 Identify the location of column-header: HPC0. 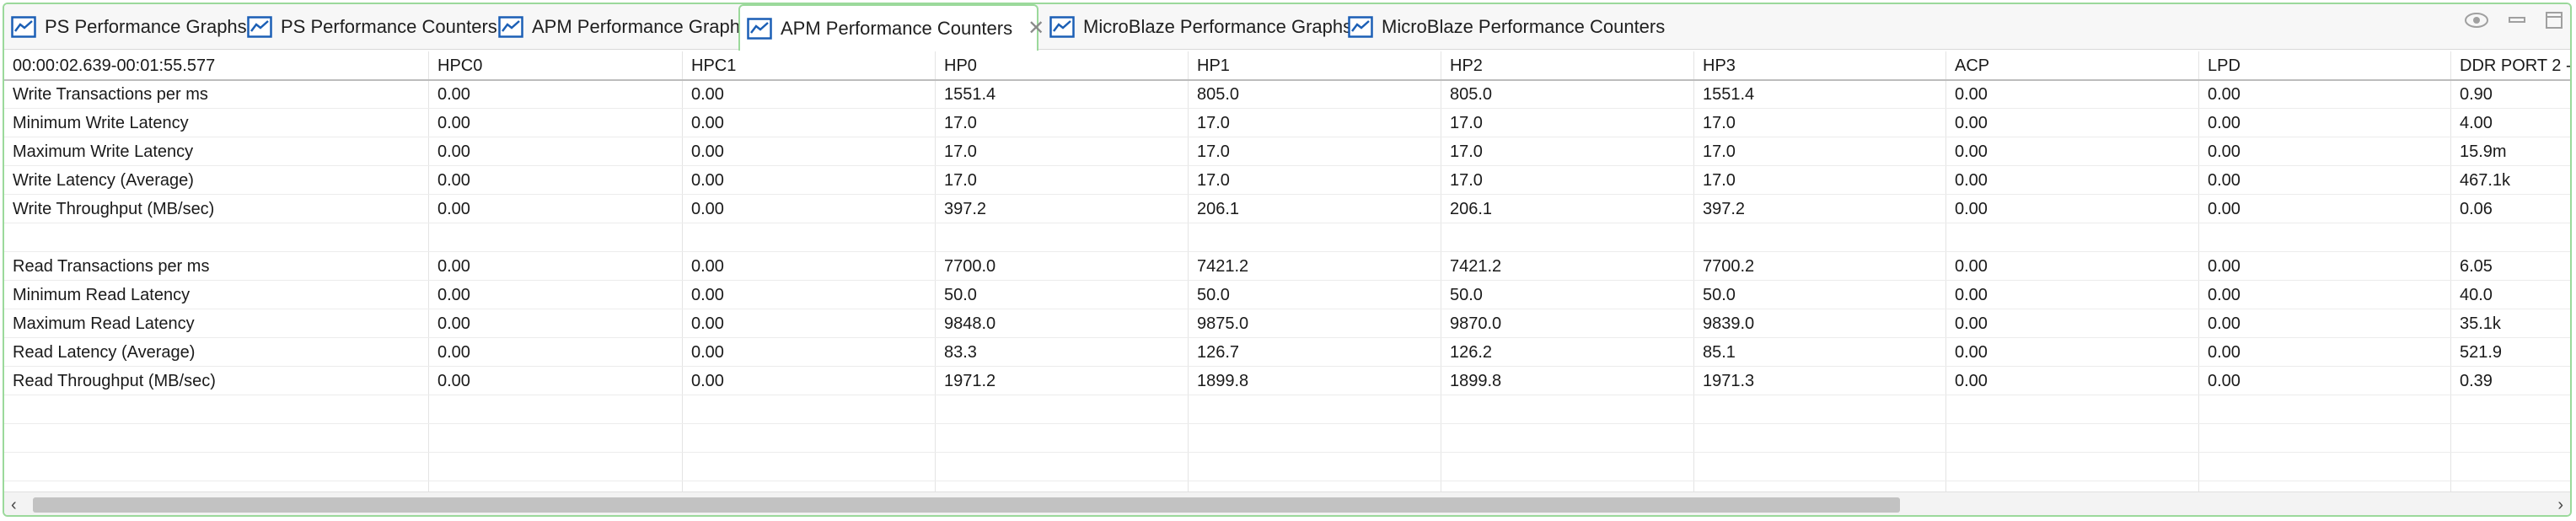
(460, 66).